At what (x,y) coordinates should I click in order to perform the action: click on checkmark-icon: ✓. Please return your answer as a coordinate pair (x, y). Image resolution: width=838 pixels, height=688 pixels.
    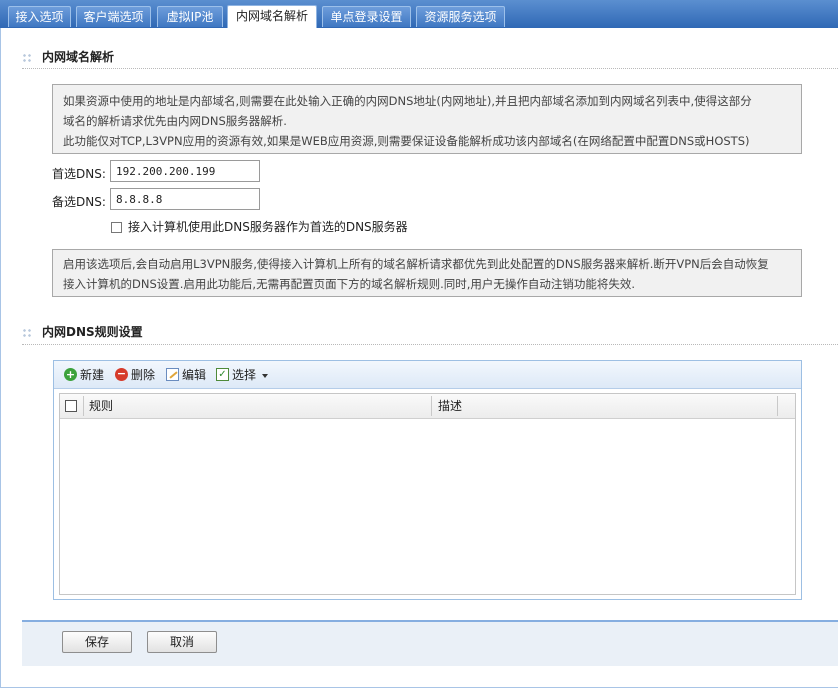
    Looking at the image, I should click on (222, 374).